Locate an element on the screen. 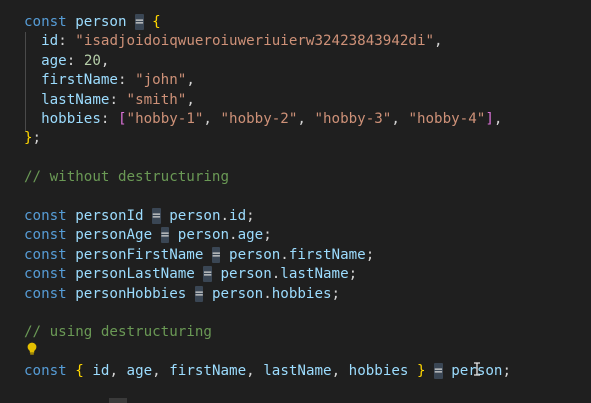  comment-line: // without destructuring is located at coordinates (126, 177).